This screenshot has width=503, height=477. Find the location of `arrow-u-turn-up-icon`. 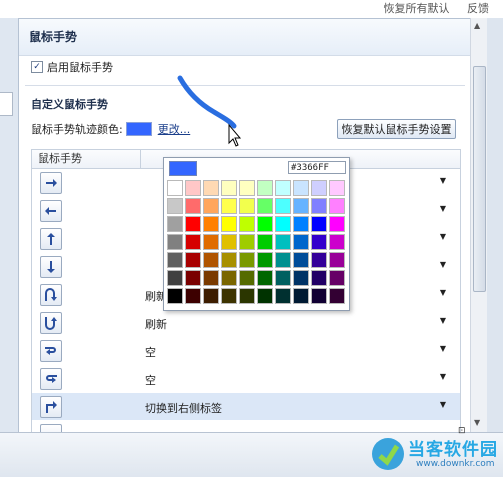

arrow-u-turn-up-icon is located at coordinates (51, 323).